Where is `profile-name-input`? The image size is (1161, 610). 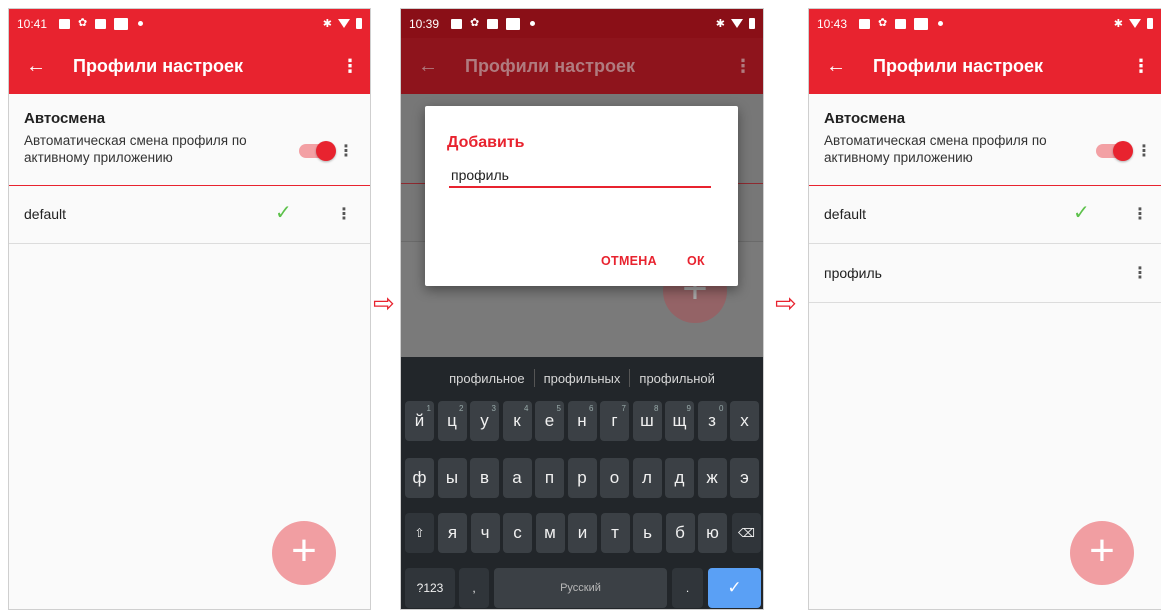 profile-name-input is located at coordinates (580, 176).